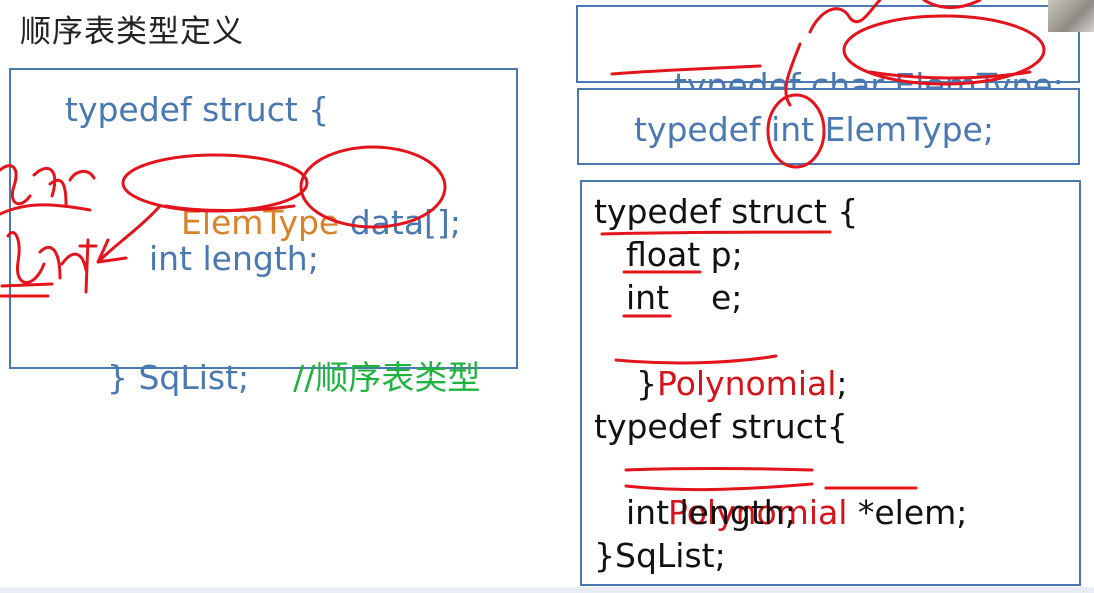  I want to click on data-array: data[];, so click(400, 222).